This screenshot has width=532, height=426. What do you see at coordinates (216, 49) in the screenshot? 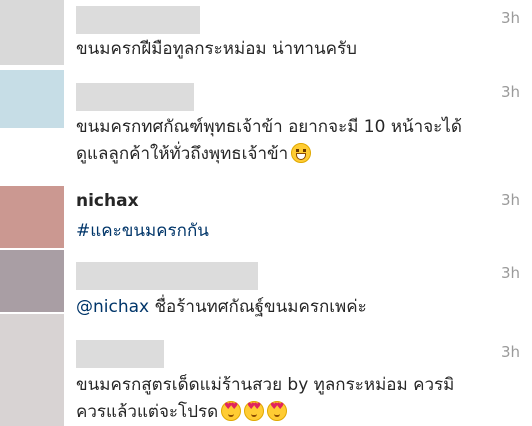
I see `comment-text: ขนมครกฝีมือทูลกระหม่อม น่าทานครับ` at bounding box center [216, 49].